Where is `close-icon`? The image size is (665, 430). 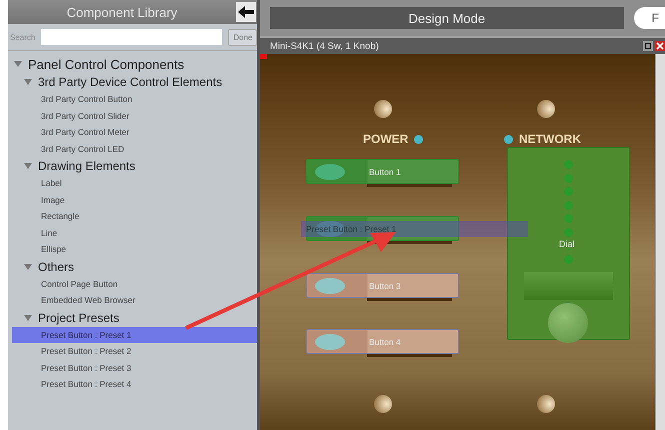
close-icon is located at coordinates (660, 46).